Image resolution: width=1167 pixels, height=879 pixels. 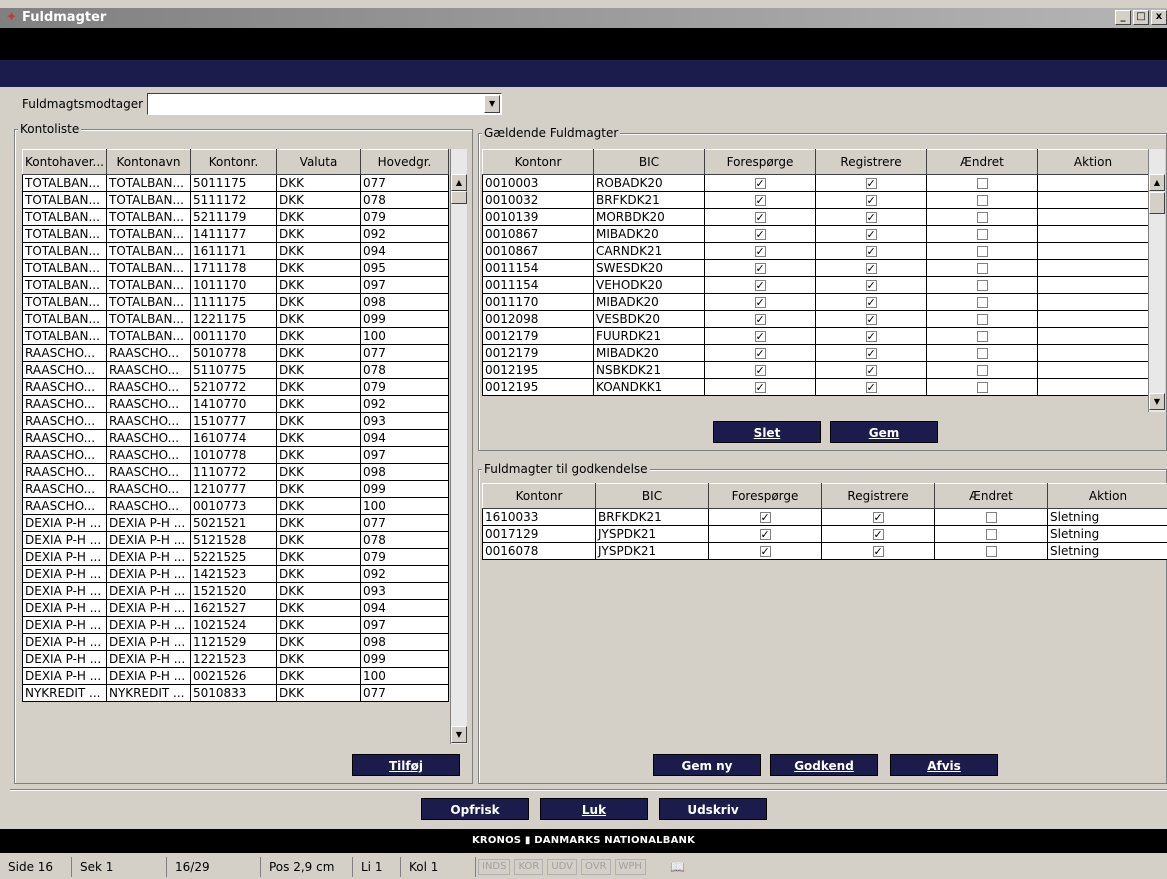 What do you see at coordinates (815, 387) in the screenshot?
I see `table-row: 0012195 KOANDKK1` at bounding box center [815, 387].